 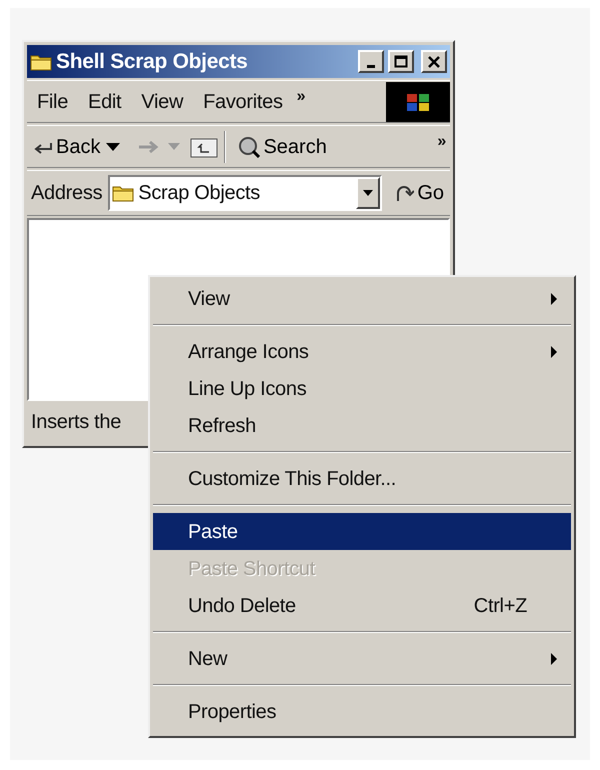 I want to click on close-button, so click(x=434, y=61).